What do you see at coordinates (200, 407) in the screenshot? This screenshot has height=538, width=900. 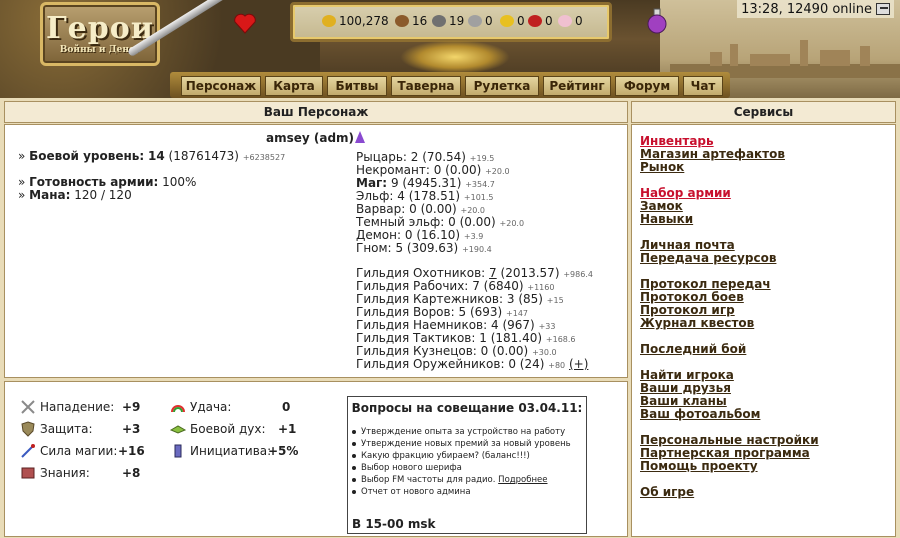 I see `stat-luck: Удача:` at bounding box center [200, 407].